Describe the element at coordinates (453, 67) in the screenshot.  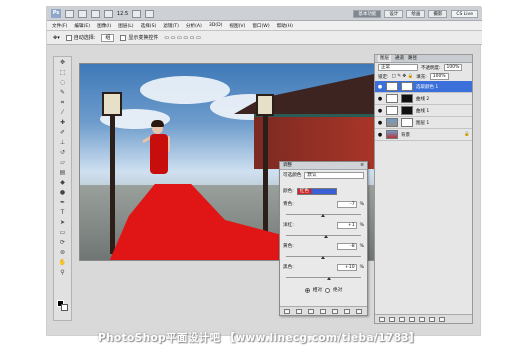
I see `opacity-input: 100%` at that location.